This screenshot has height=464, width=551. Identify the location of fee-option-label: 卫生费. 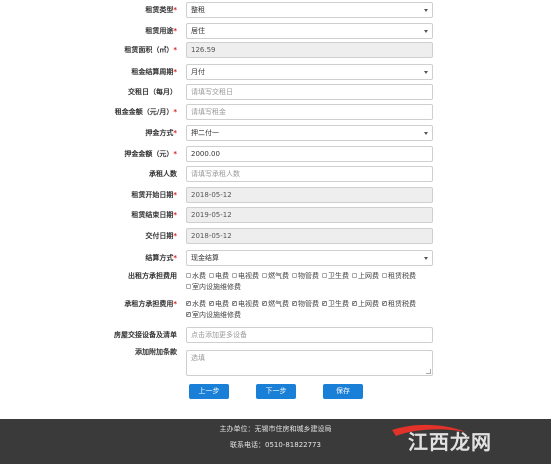
(338, 304).